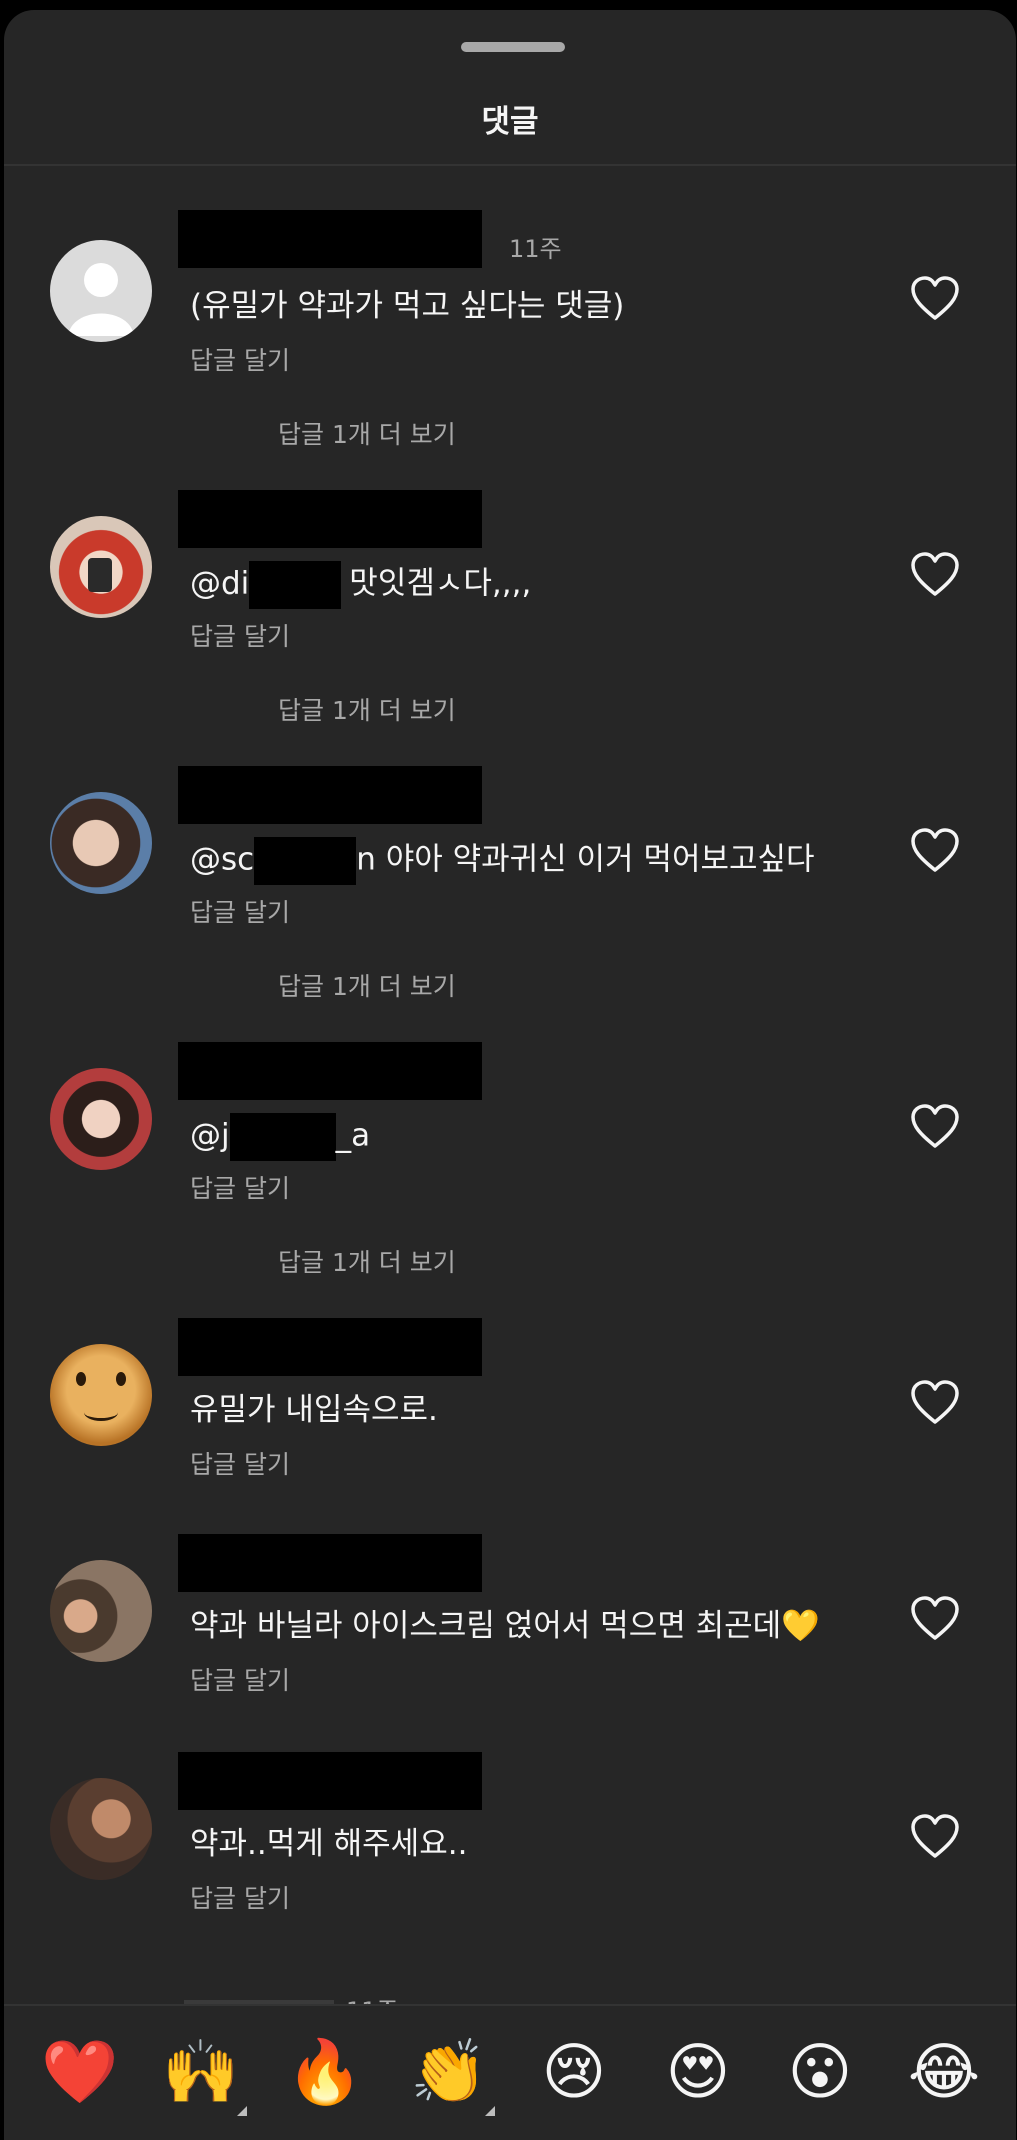 Image resolution: width=1017 pixels, height=2140 pixels. Describe the element at coordinates (505, 1626) in the screenshot. I see `comment-text: 약과 바닐라 아이스크림 얹어서 먹으면 최곤데💛` at that location.